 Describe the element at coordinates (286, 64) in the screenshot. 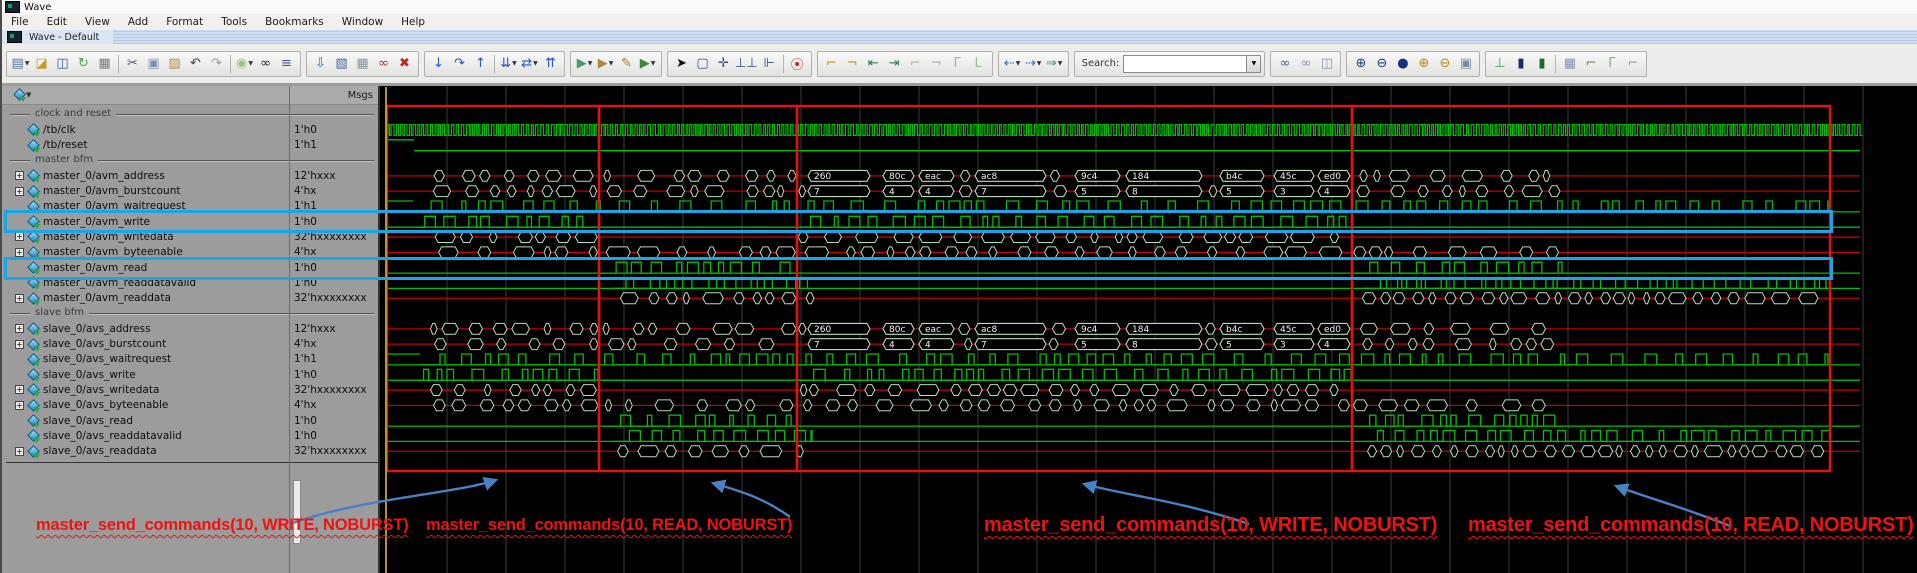

I see `objects-button: ≡` at that location.